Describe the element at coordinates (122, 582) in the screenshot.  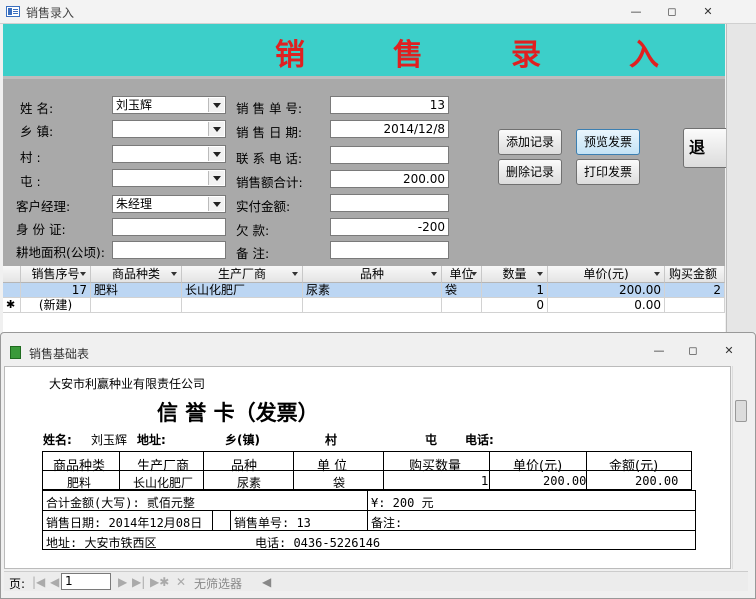
I see `next-page-icon: ▶` at that location.